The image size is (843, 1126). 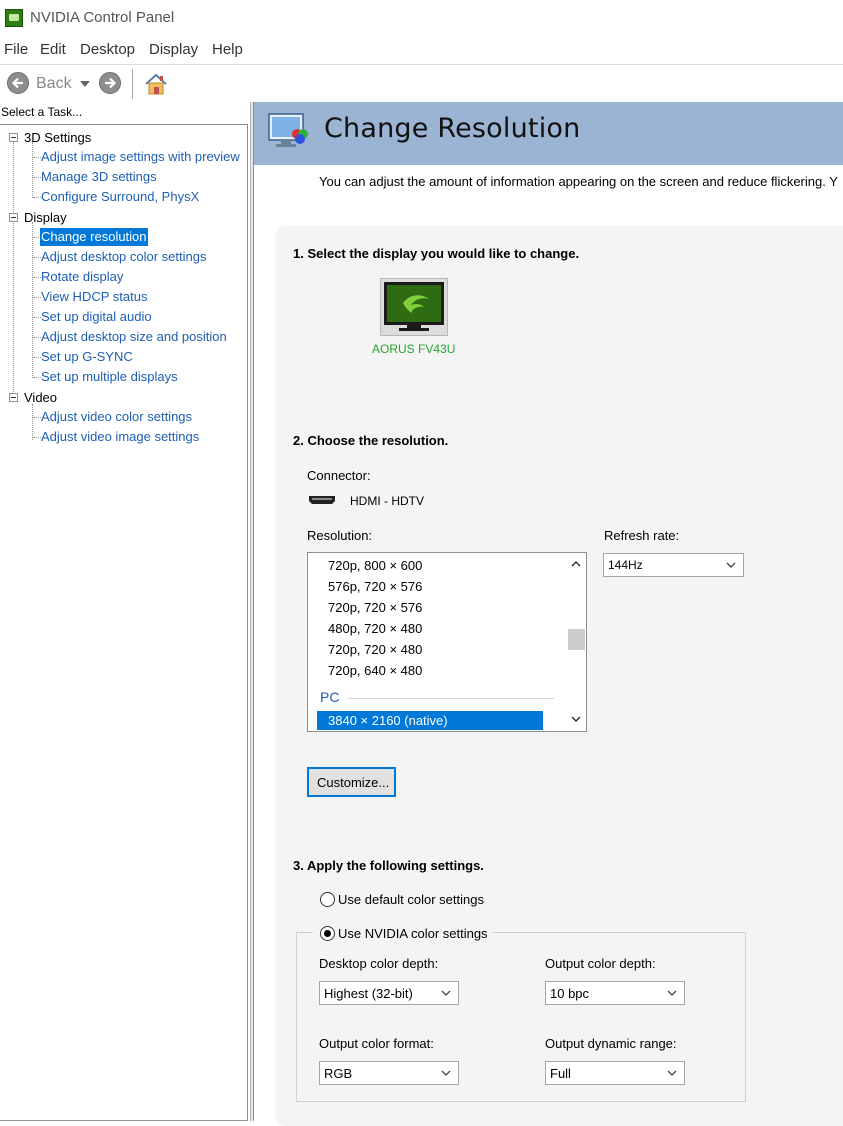 I want to click on radio-default-color, so click(x=327, y=899).